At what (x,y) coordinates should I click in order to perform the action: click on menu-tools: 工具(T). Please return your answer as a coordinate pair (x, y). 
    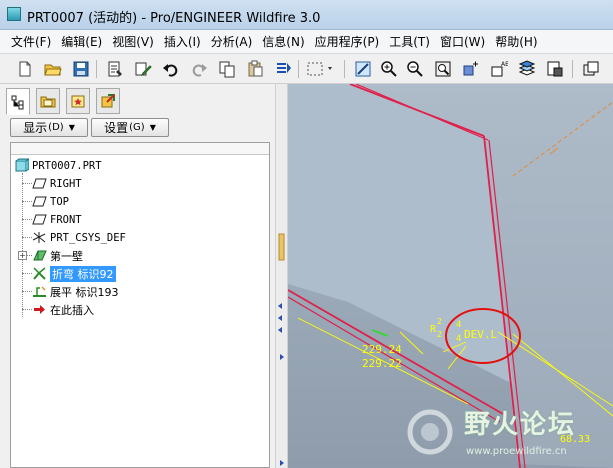
    Looking at the image, I should click on (409, 41).